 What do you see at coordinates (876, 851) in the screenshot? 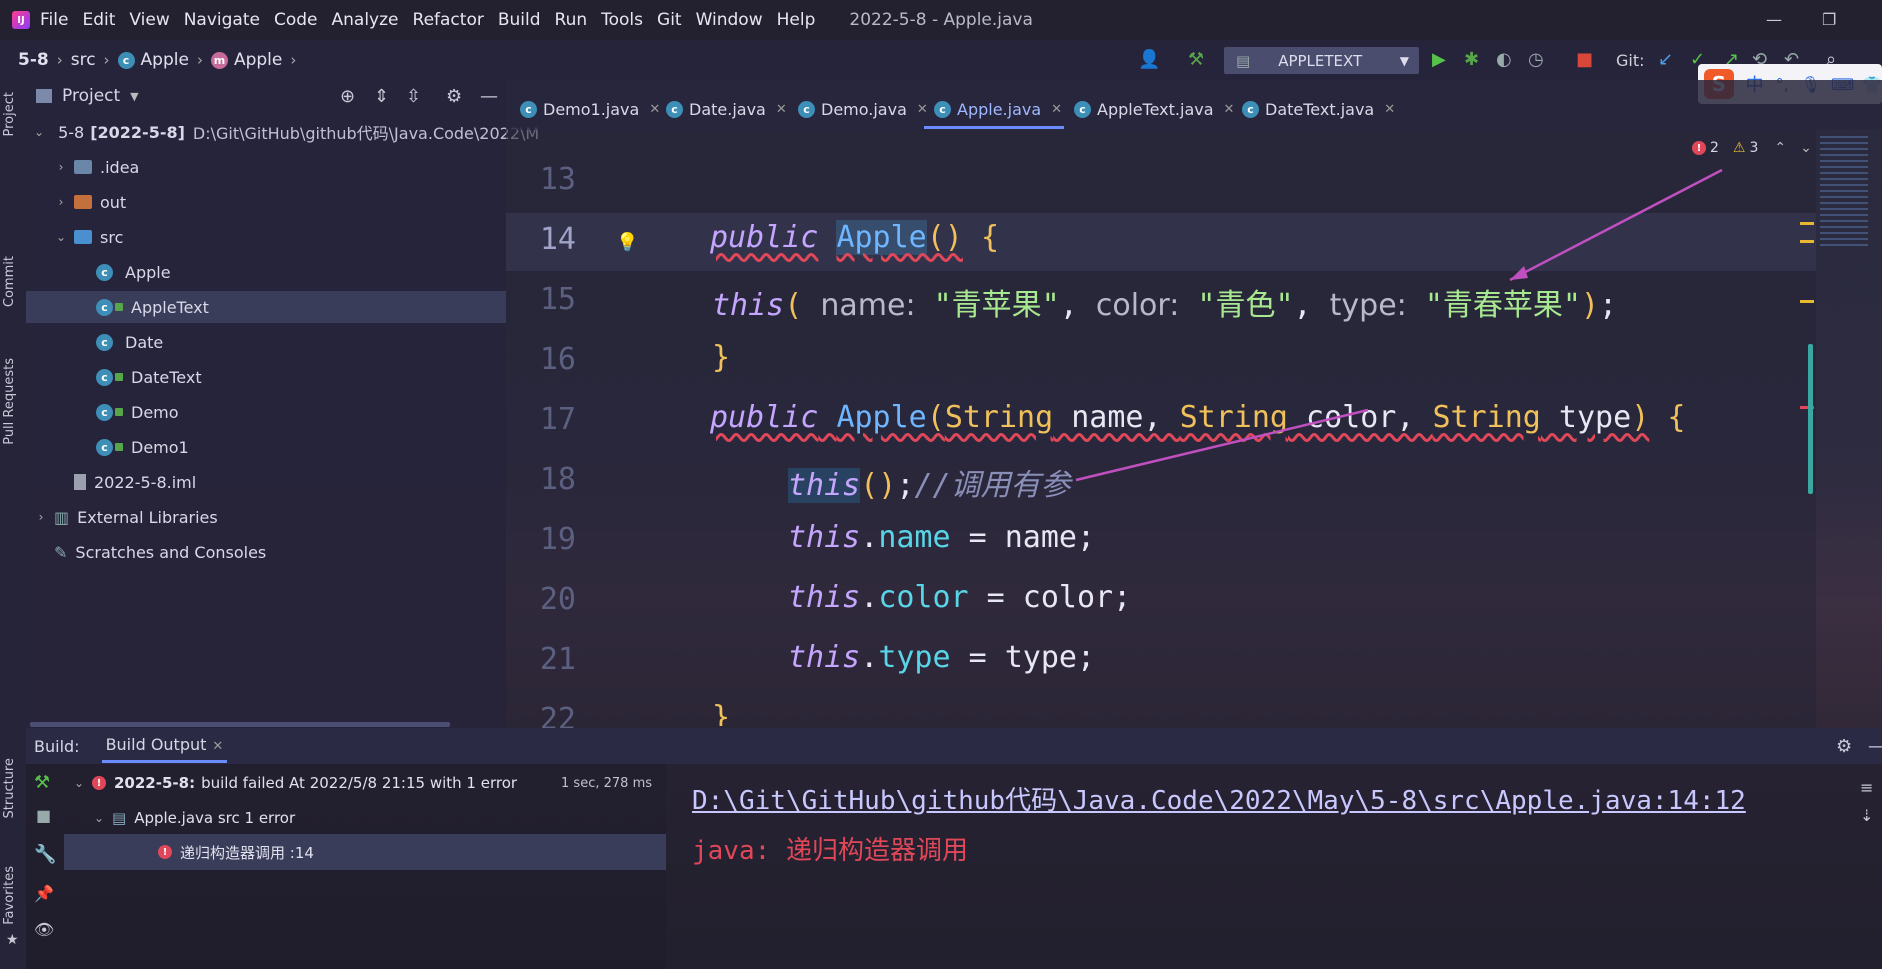
I see `error-message: 递归构造器调用` at bounding box center [876, 851].